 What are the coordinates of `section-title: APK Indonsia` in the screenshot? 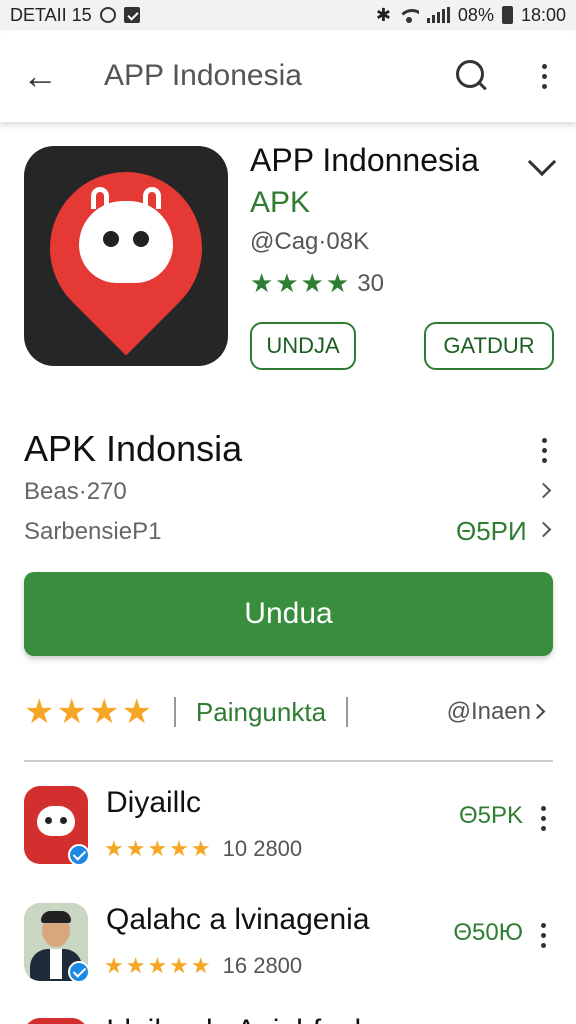 It's located at (133, 448).